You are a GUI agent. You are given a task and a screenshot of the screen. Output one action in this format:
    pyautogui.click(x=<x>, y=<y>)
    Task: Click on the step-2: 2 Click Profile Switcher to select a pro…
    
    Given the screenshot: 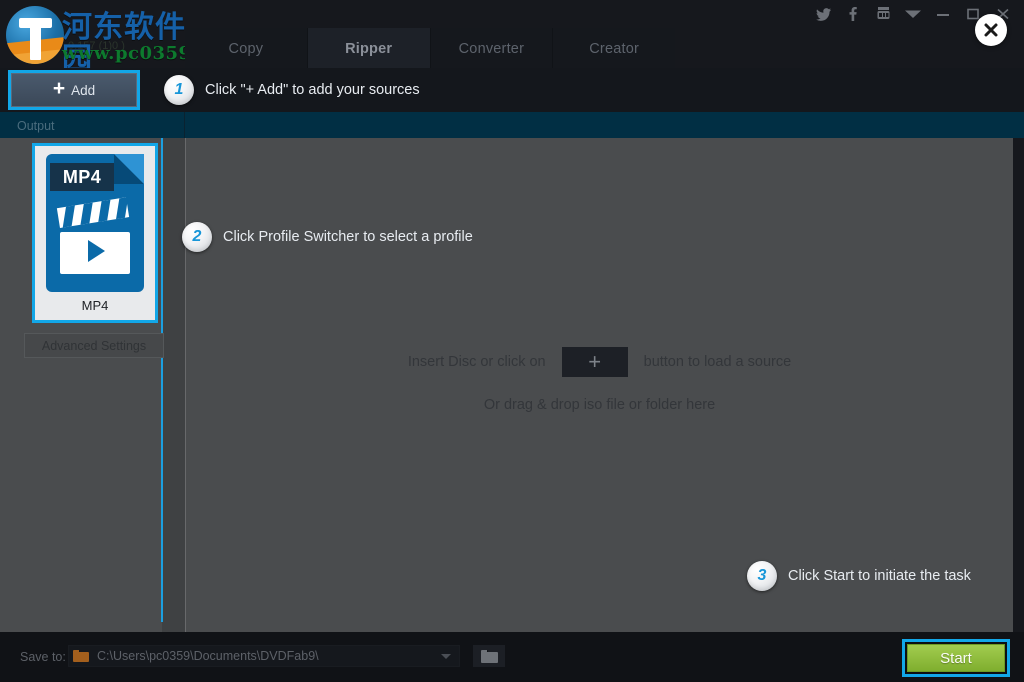 What is the action you would take?
    pyautogui.click(x=327, y=237)
    